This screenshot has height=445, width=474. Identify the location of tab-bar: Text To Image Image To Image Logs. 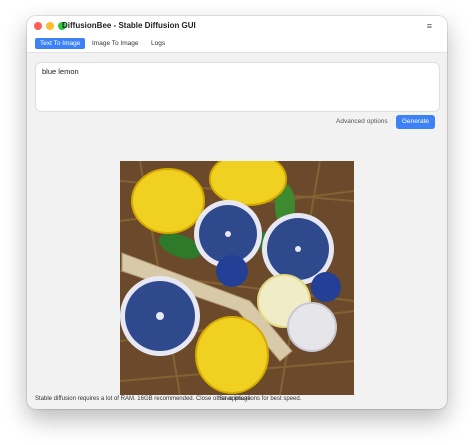
(237, 44).